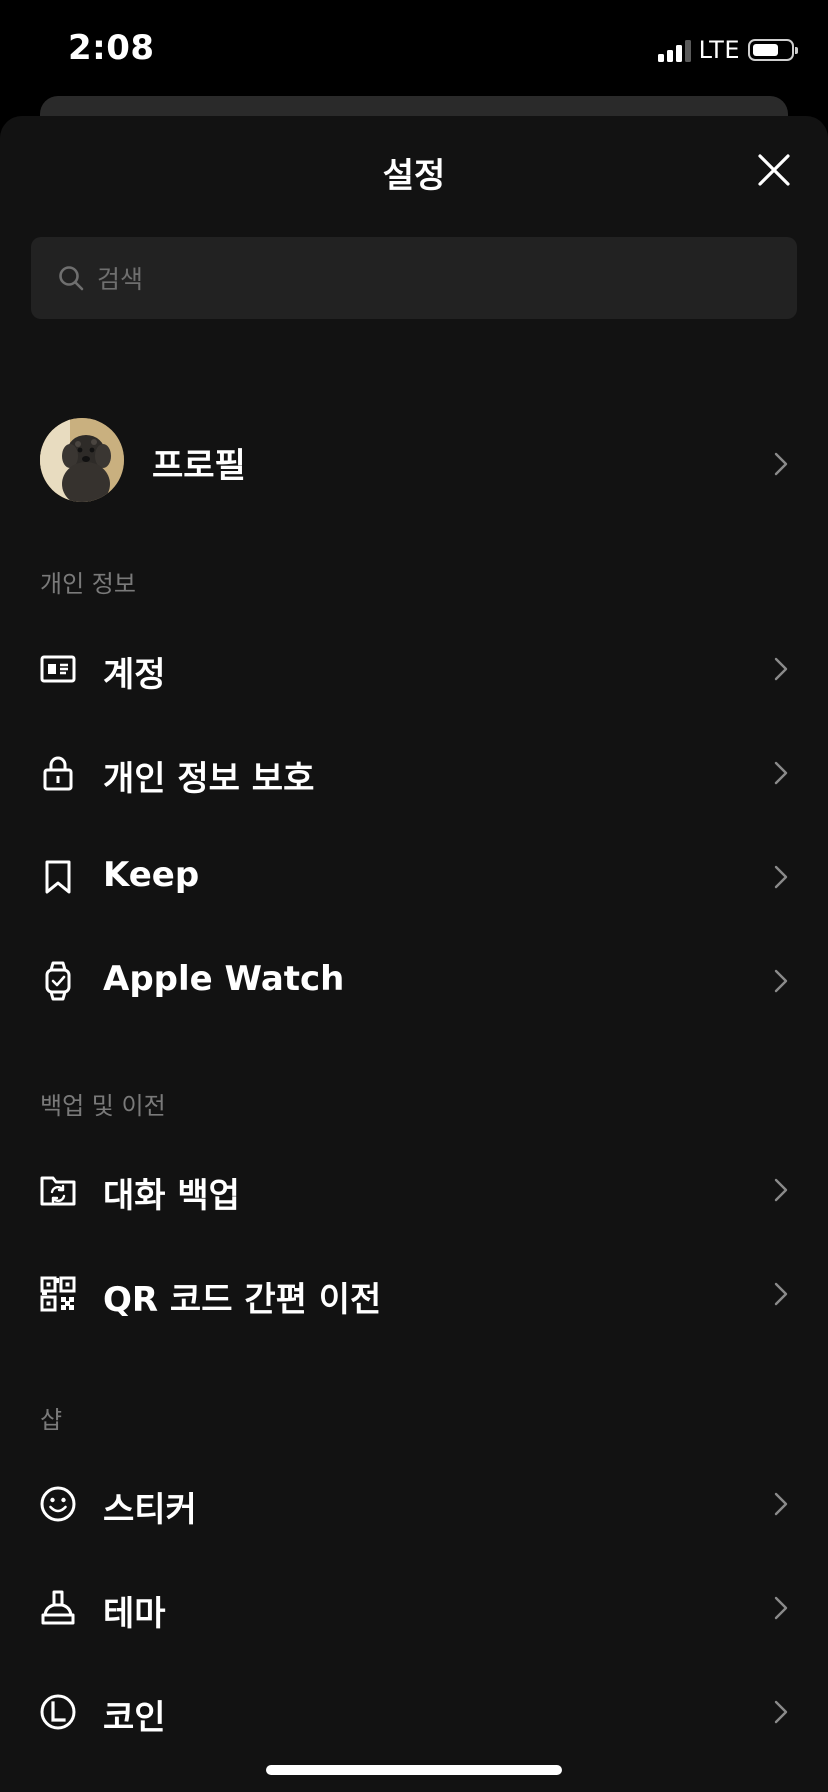 Image resolution: width=828 pixels, height=1792 pixels. I want to click on search-icon, so click(71, 278).